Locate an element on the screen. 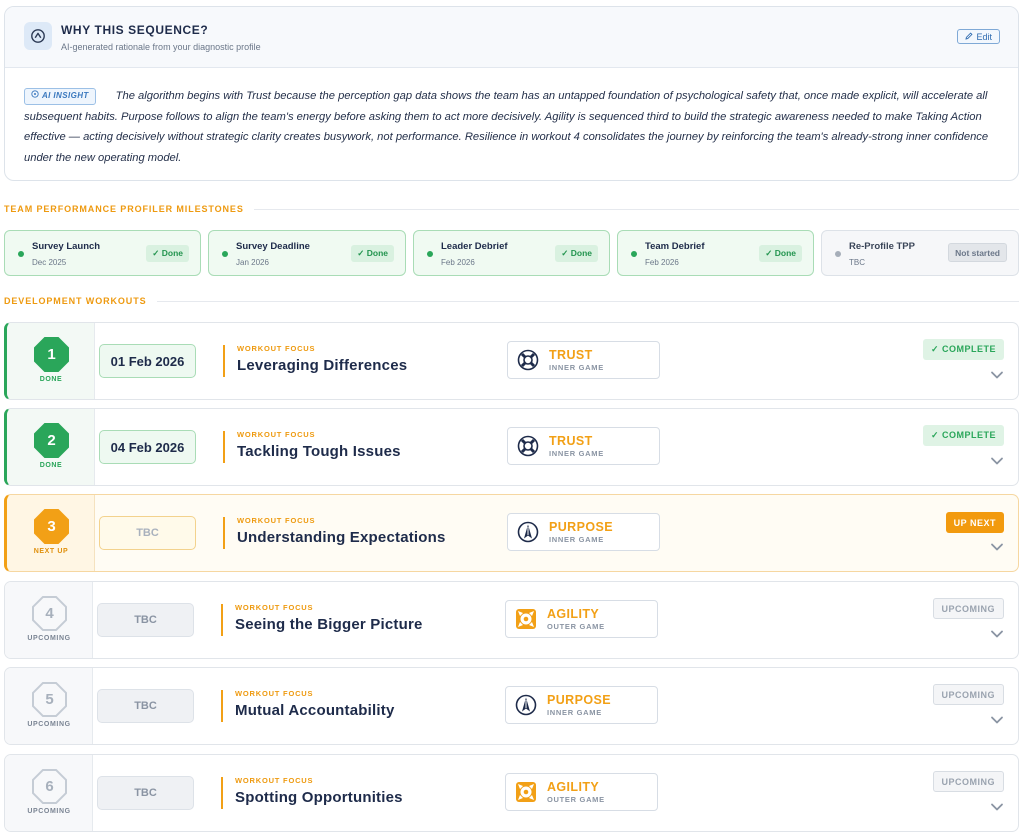 This screenshot has height=839, width=1023. milestone-survey-deadline: Survey Deadline Jan 2026 ✓ Done is located at coordinates (307, 253).